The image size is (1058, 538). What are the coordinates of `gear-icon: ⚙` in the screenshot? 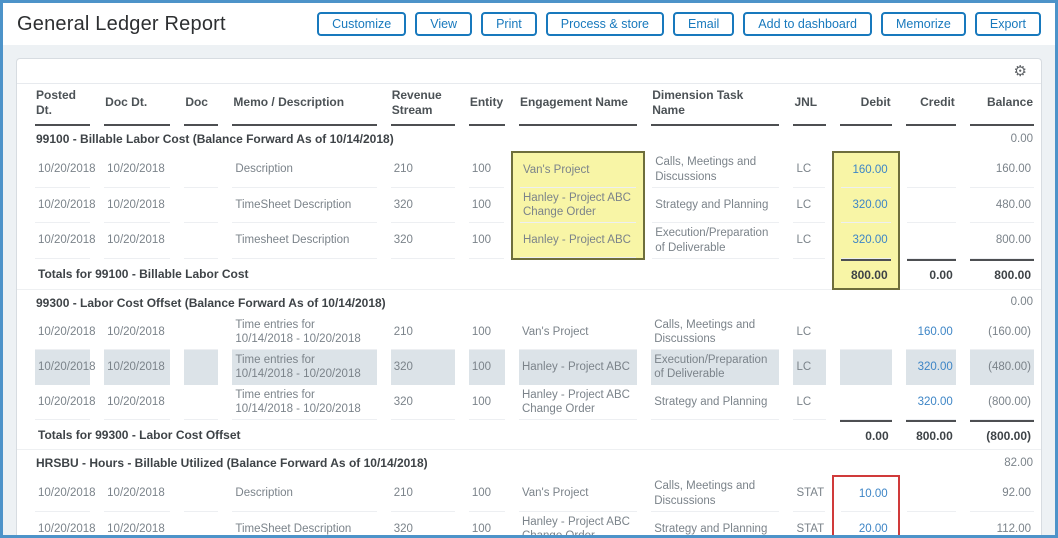 It's located at (1020, 71).